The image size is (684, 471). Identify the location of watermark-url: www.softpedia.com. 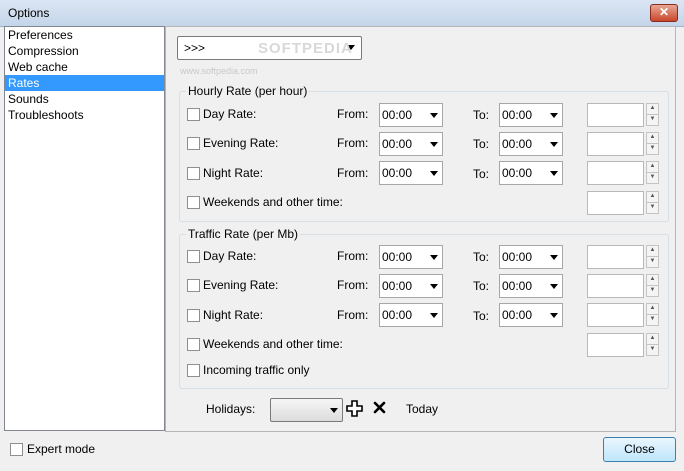
(219, 71).